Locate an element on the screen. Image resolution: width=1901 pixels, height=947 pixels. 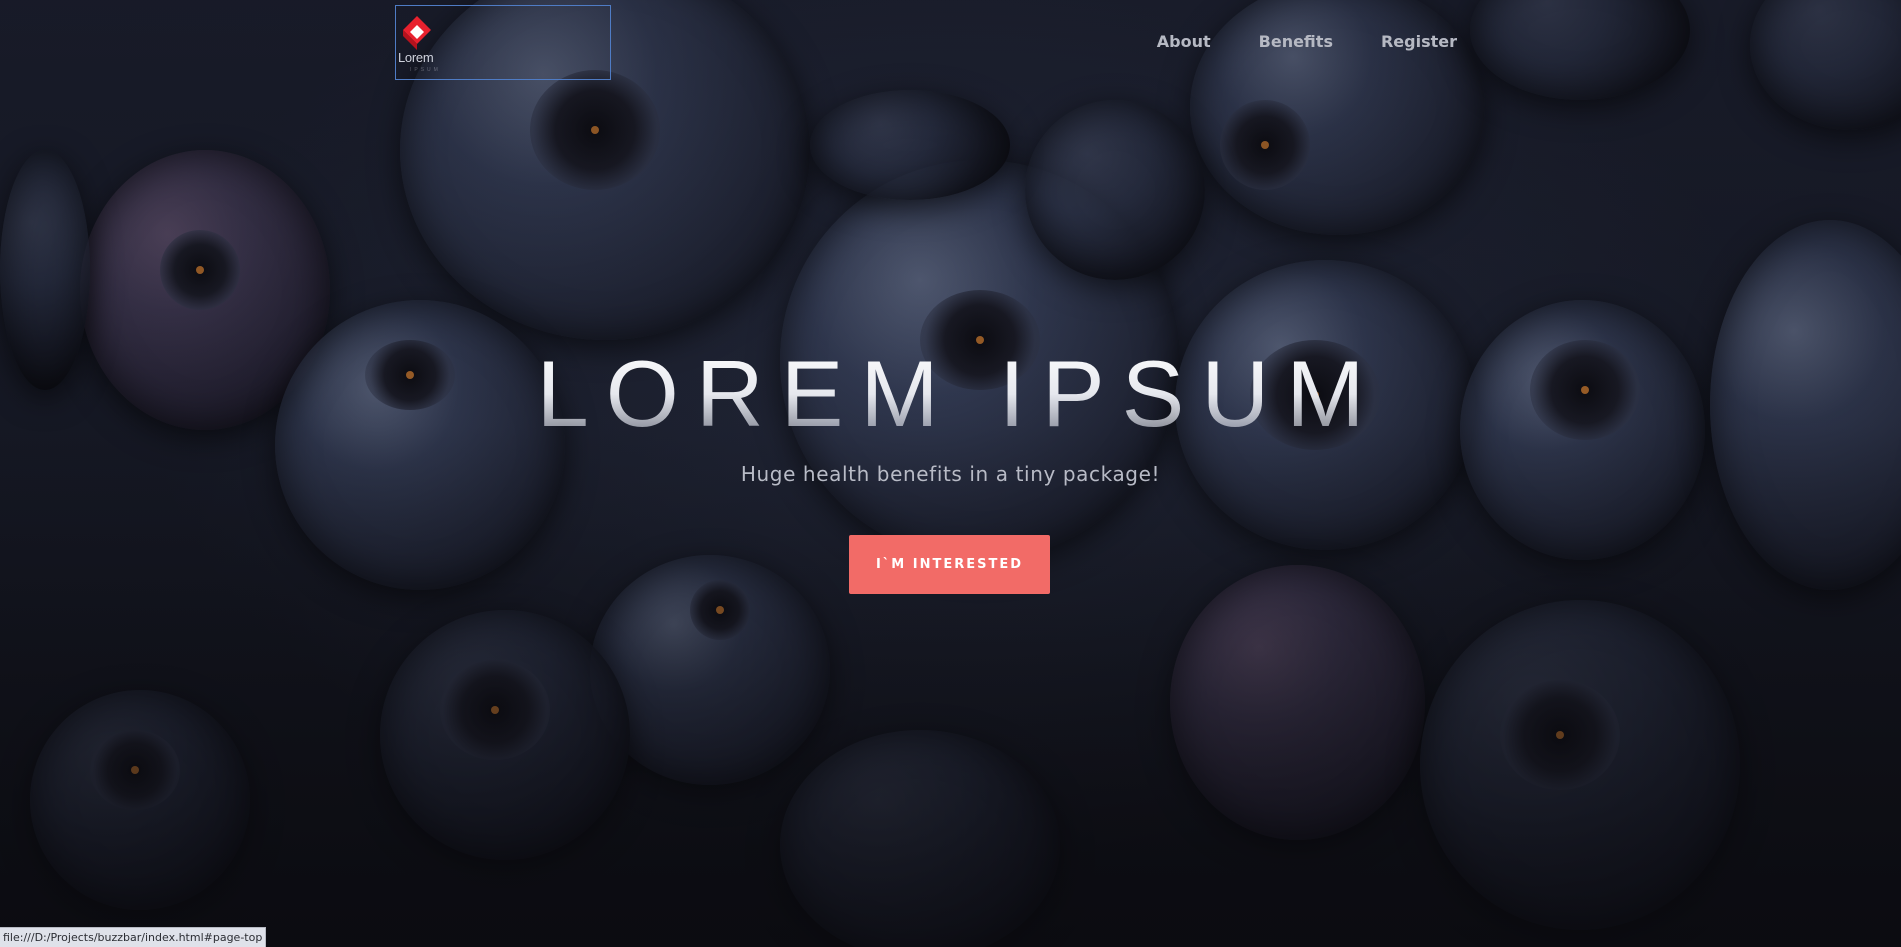
logo-link: Lorem IPSUM is located at coordinates (503, 42).